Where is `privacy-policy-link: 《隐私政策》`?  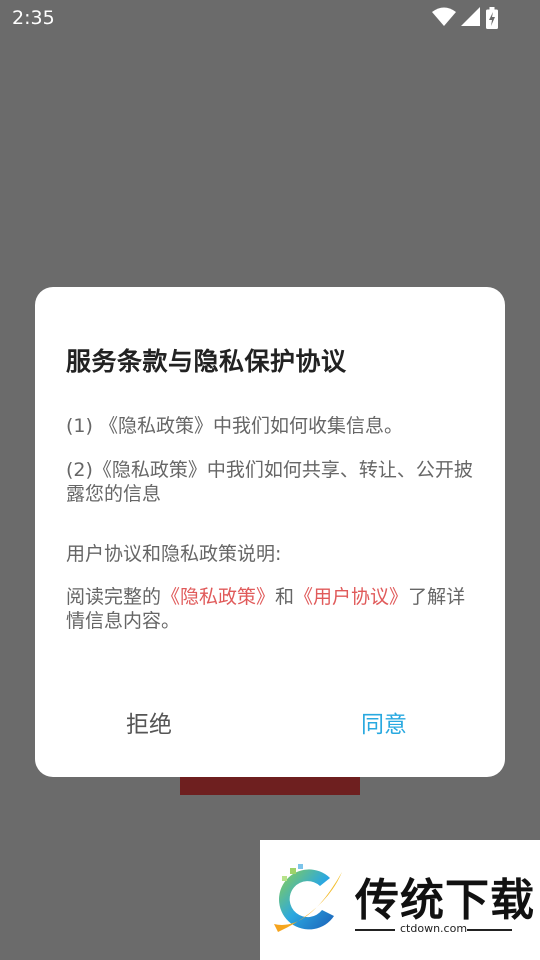
privacy-policy-link: 《隐私政策》 is located at coordinates (218, 597).